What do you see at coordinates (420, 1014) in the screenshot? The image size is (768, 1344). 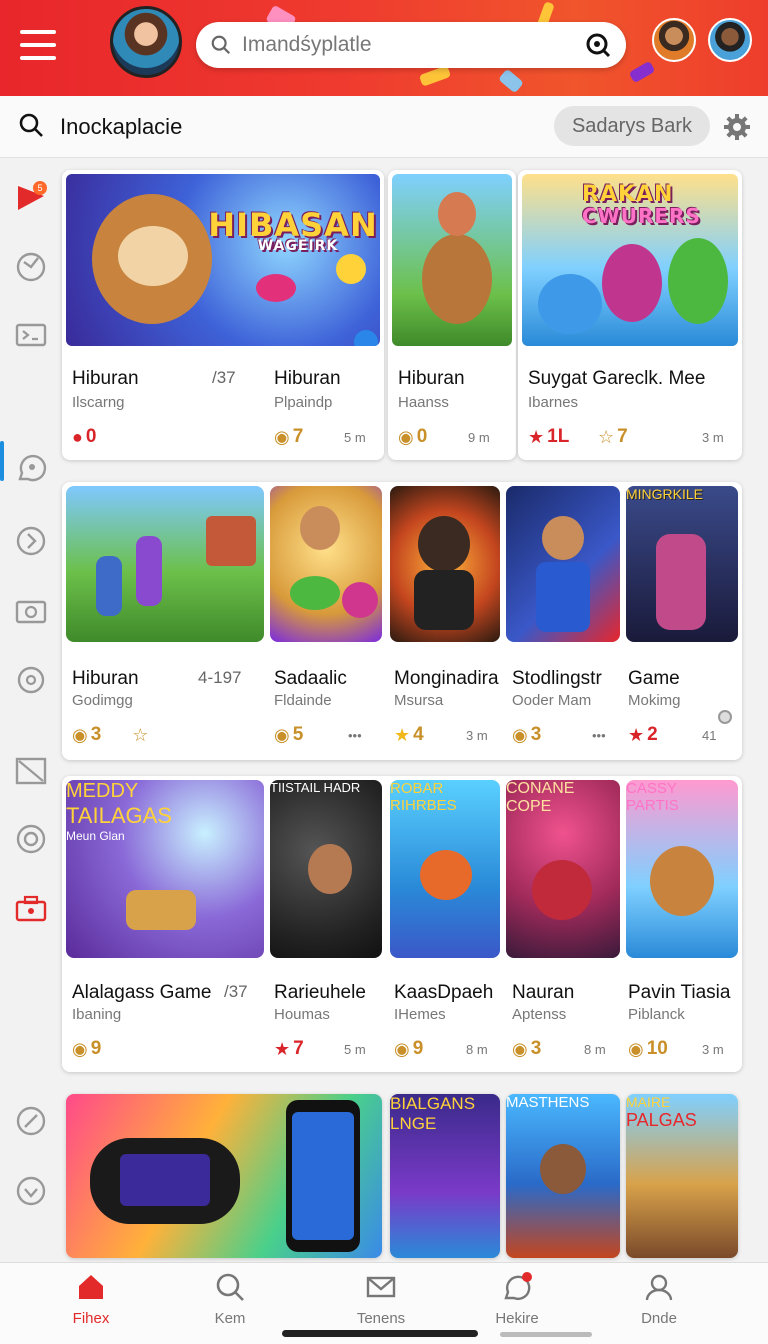 I see `game-subtitle: IHemes` at bounding box center [420, 1014].